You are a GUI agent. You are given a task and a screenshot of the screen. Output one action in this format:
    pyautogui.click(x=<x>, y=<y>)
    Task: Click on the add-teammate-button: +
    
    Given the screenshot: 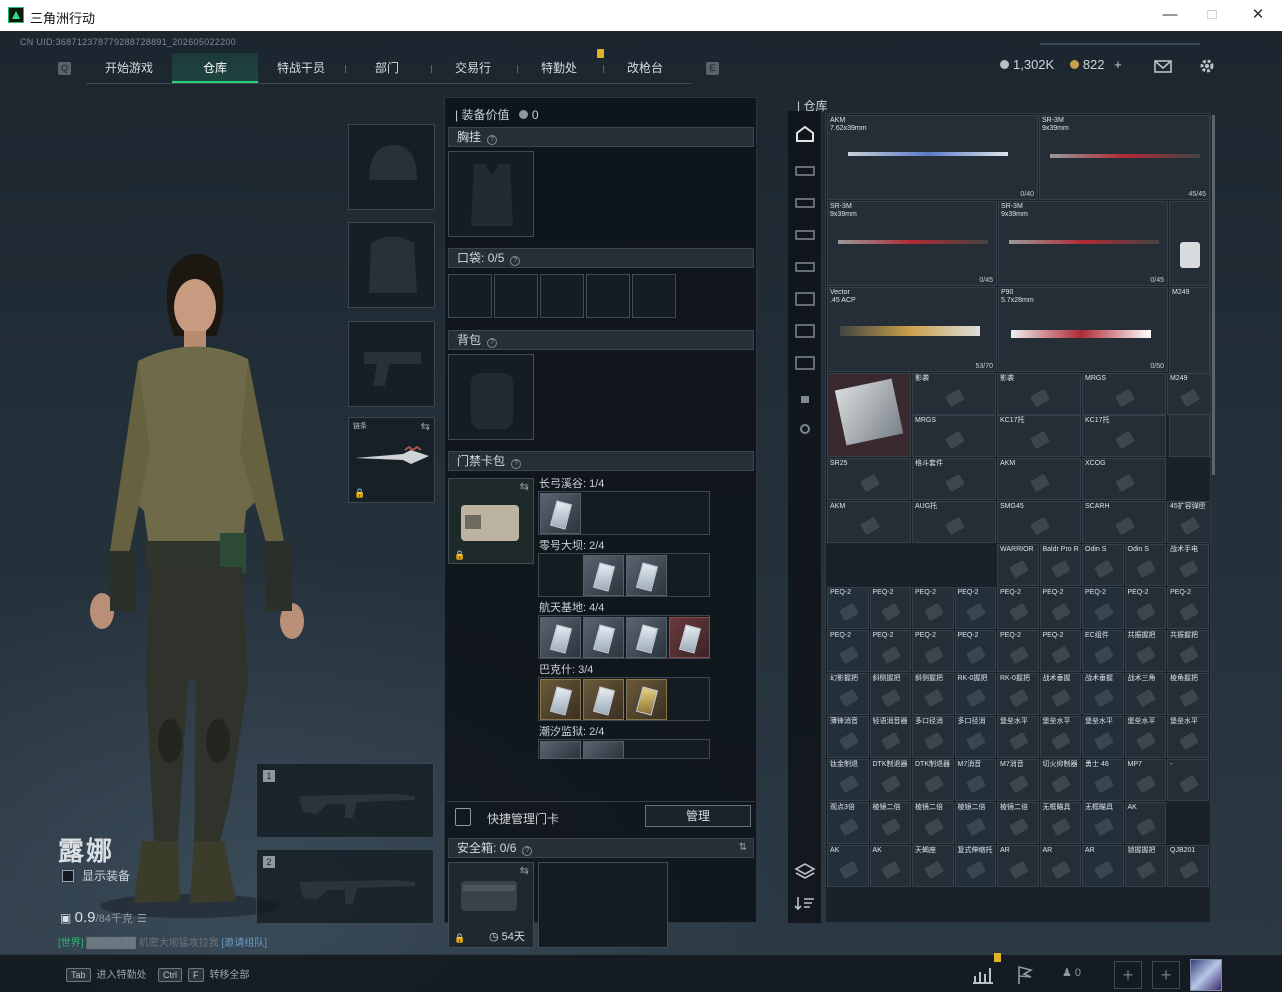 What is the action you would take?
    pyautogui.click(x=1166, y=975)
    